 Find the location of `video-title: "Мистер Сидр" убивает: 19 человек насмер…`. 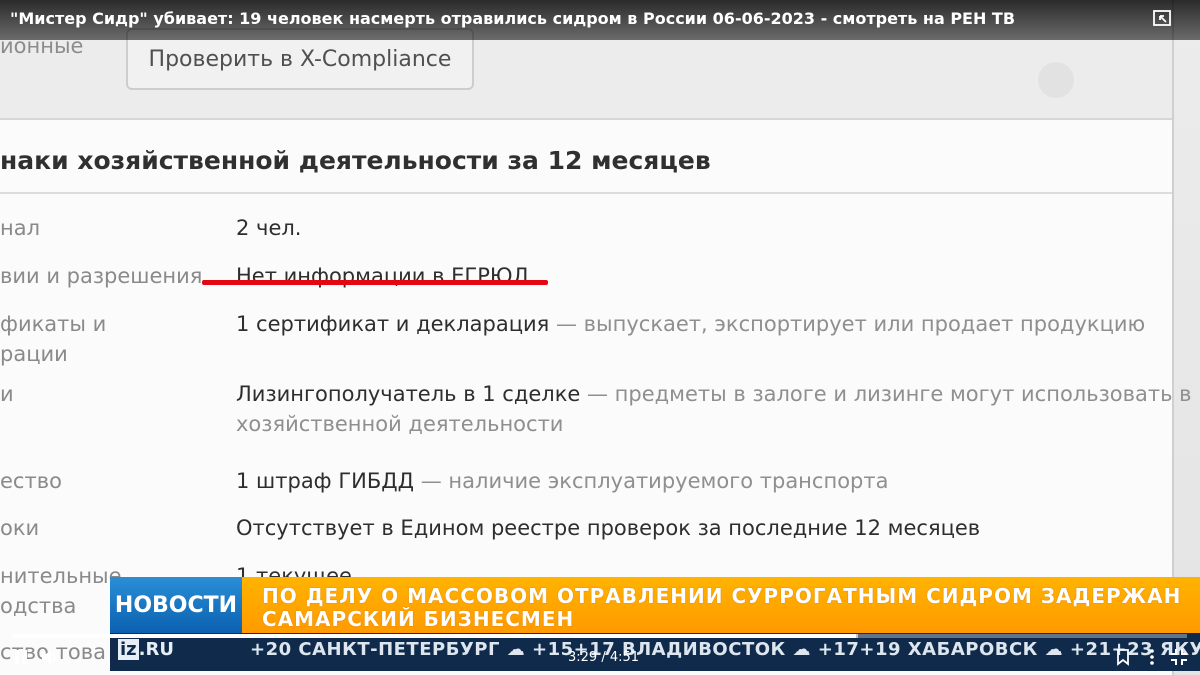

video-title: "Мистер Сидр" убивает: 19 человек насмер… is located at coordinates (513, 18).